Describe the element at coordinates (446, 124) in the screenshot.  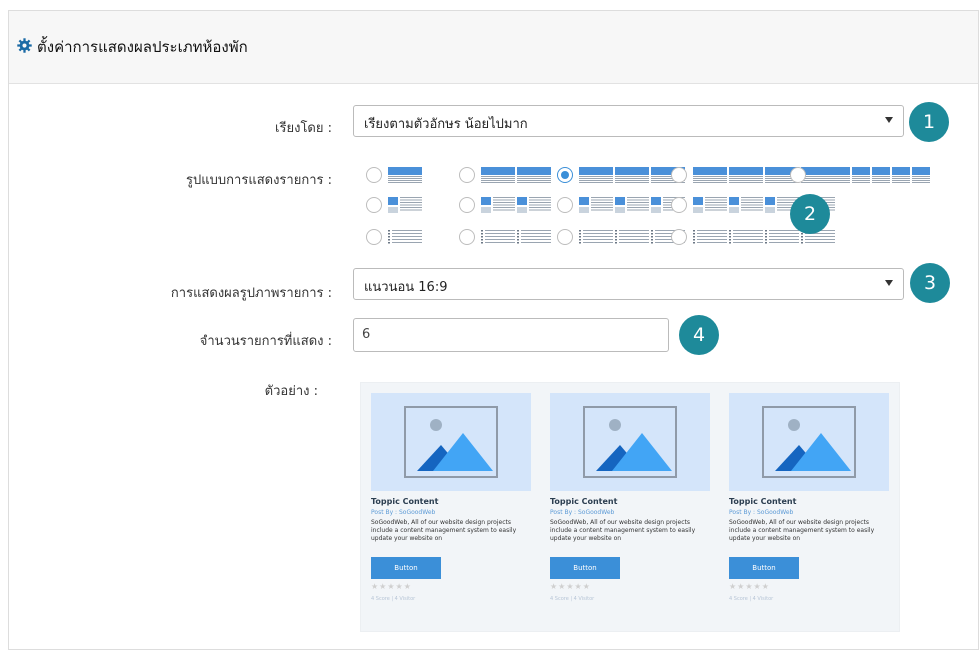
I see `sort-select-value: เรียงตามตัวอักษร น้อยไปมาก` at that location.